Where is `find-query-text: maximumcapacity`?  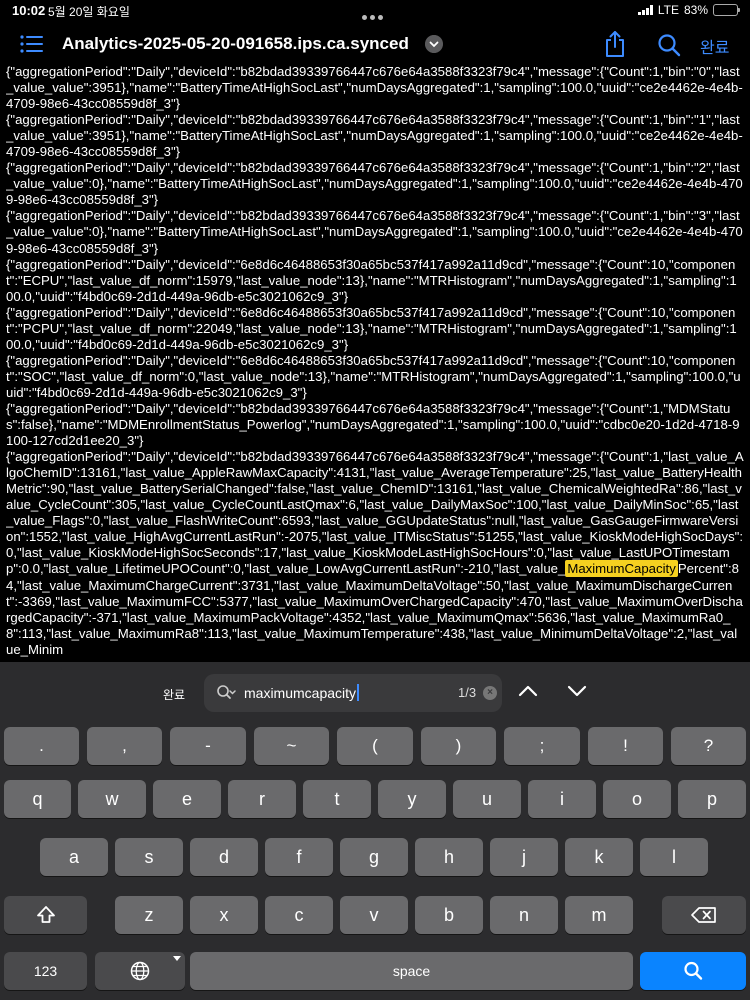 find-query-text: maximumcapacity is located at coordinates (300, 693).